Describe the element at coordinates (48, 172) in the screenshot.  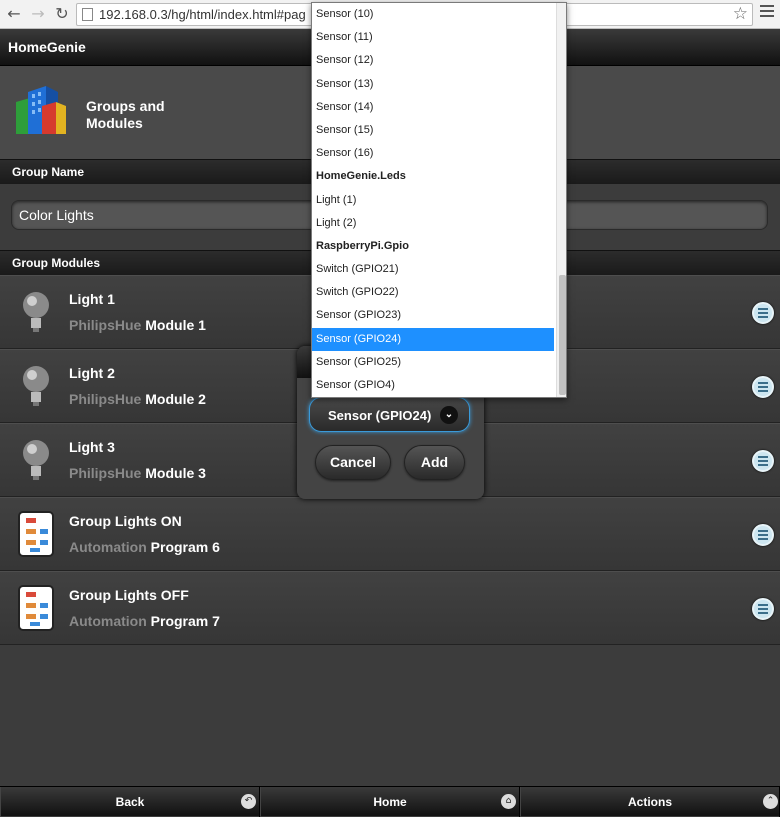
I see `group-name-label: Group Name` at that location.